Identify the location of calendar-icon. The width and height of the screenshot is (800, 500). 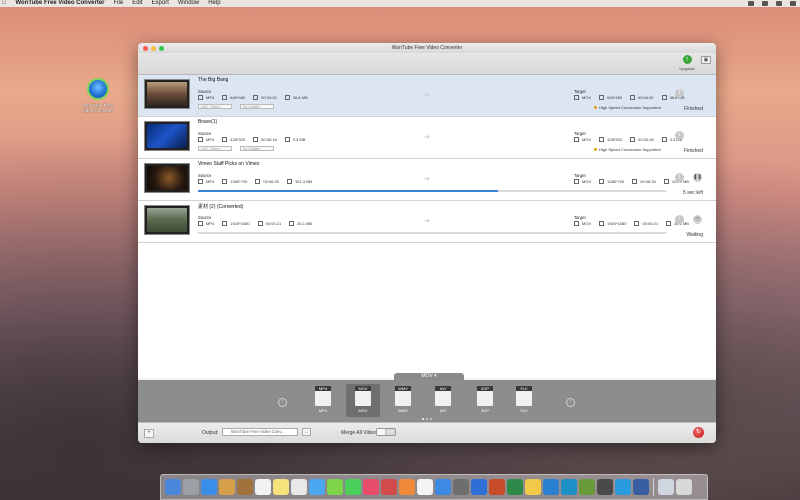
(263, 487).